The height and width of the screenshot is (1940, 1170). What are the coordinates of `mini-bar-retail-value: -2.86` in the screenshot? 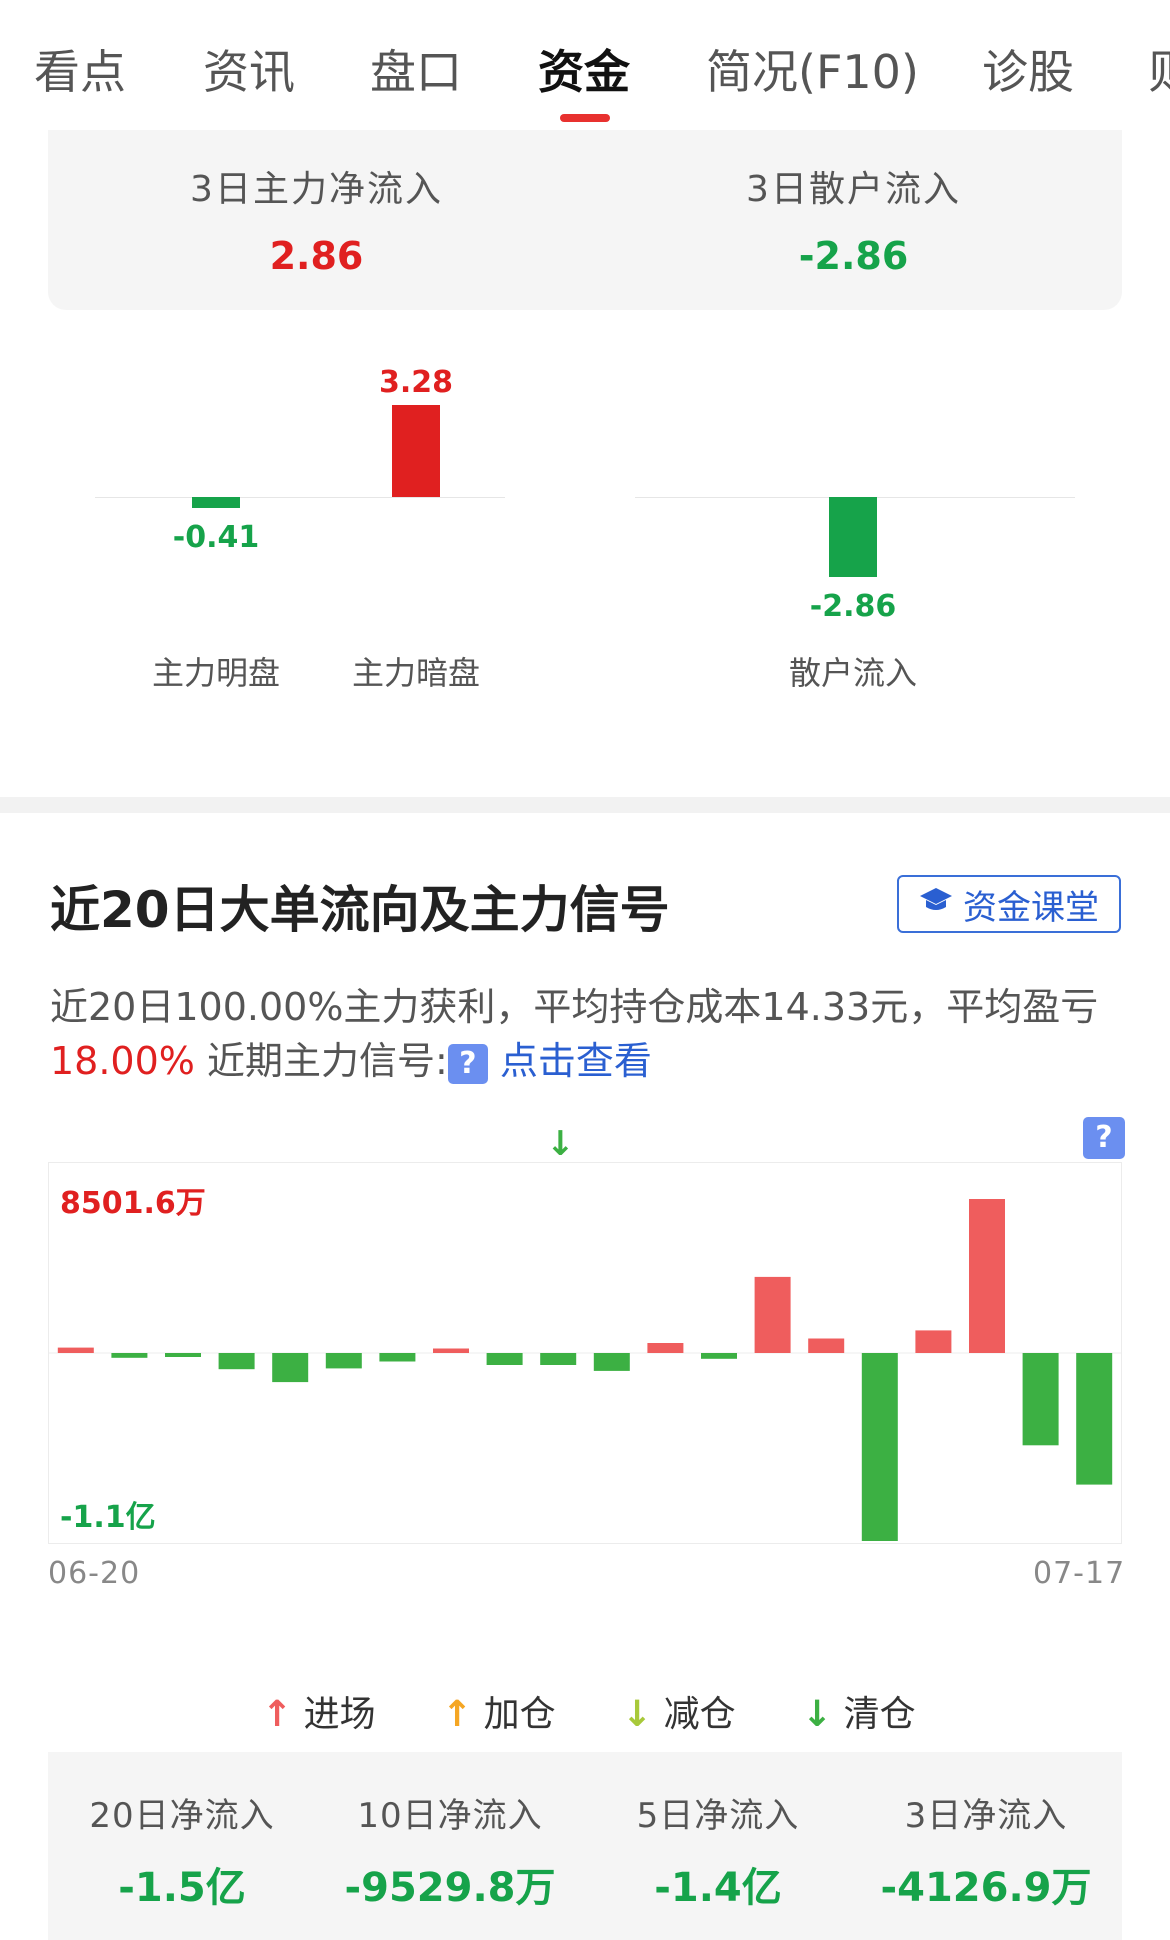 It's located at (853, 607).